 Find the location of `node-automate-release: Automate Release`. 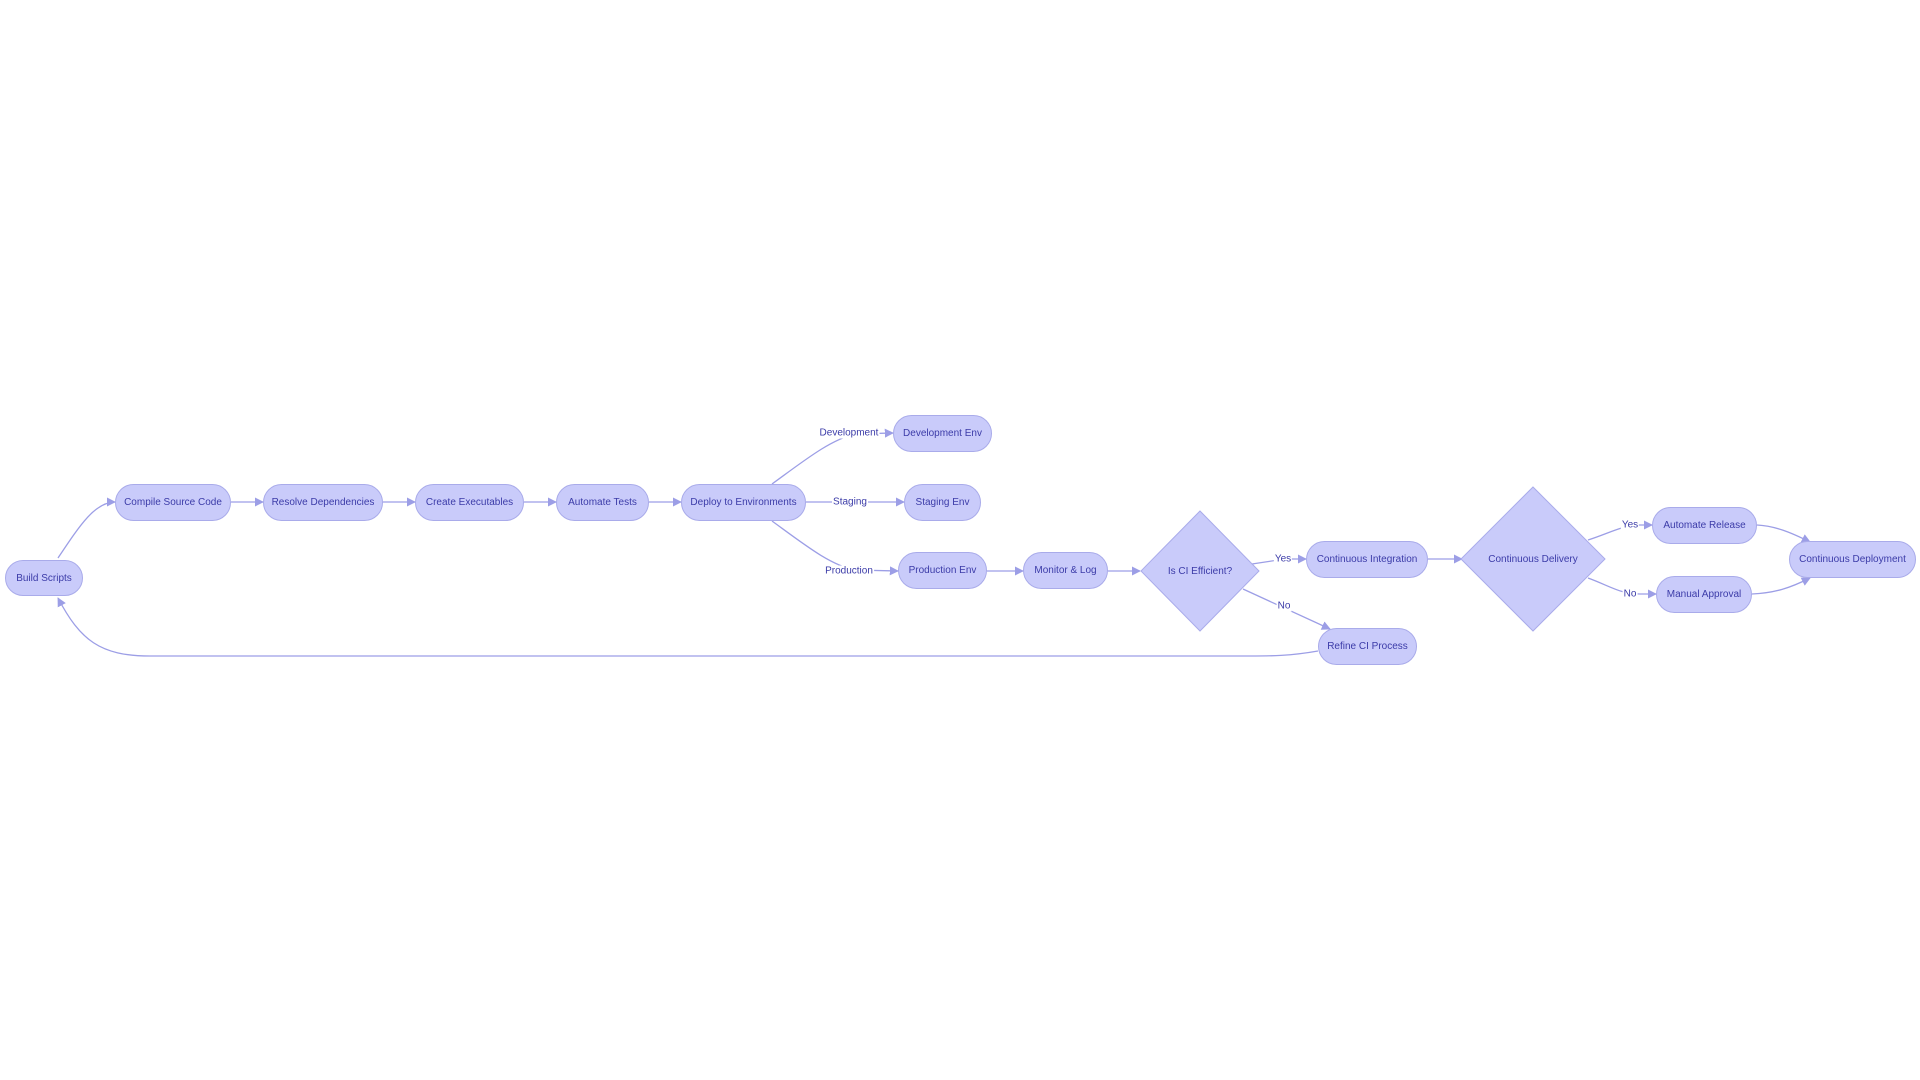

node-automate-release: Automate Release is located at coordinates (1704, 525).